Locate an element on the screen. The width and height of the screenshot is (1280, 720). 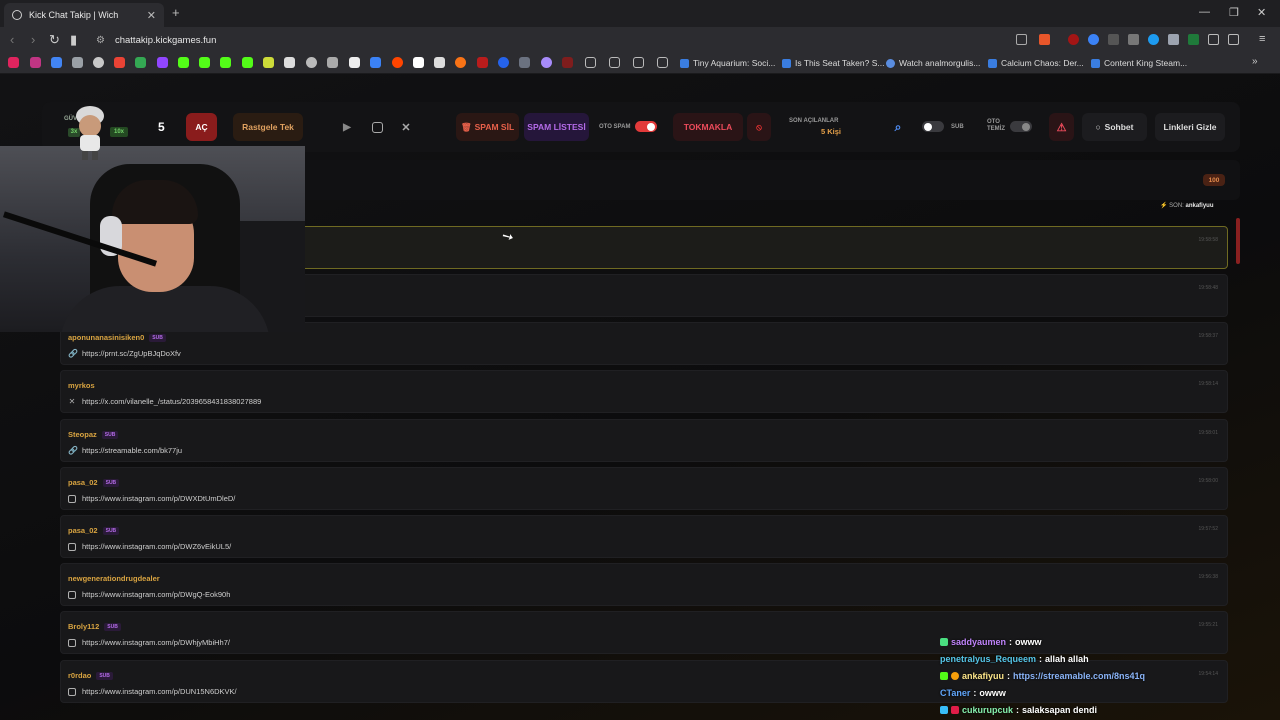
card-link: https://www.instagram.com/p/DWgQ-Eok90h is located at coordinates (149, 594).